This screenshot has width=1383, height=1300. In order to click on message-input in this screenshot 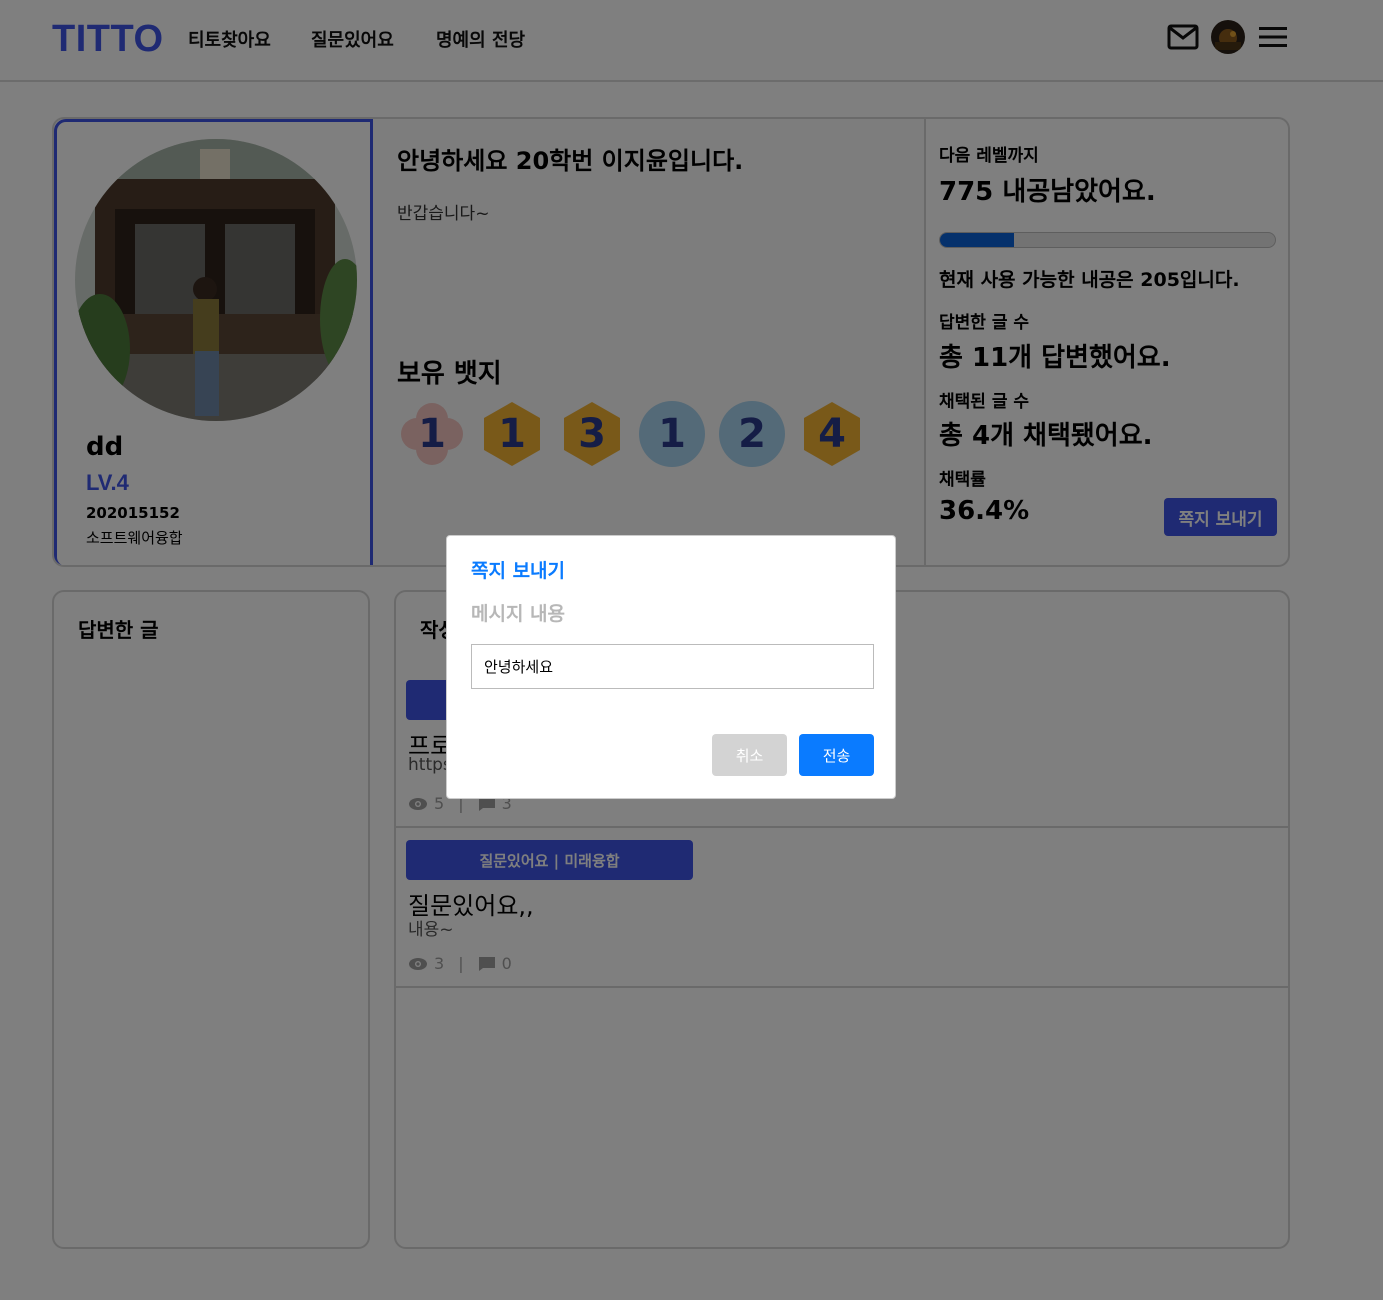, I will do `click(672, 666)`.